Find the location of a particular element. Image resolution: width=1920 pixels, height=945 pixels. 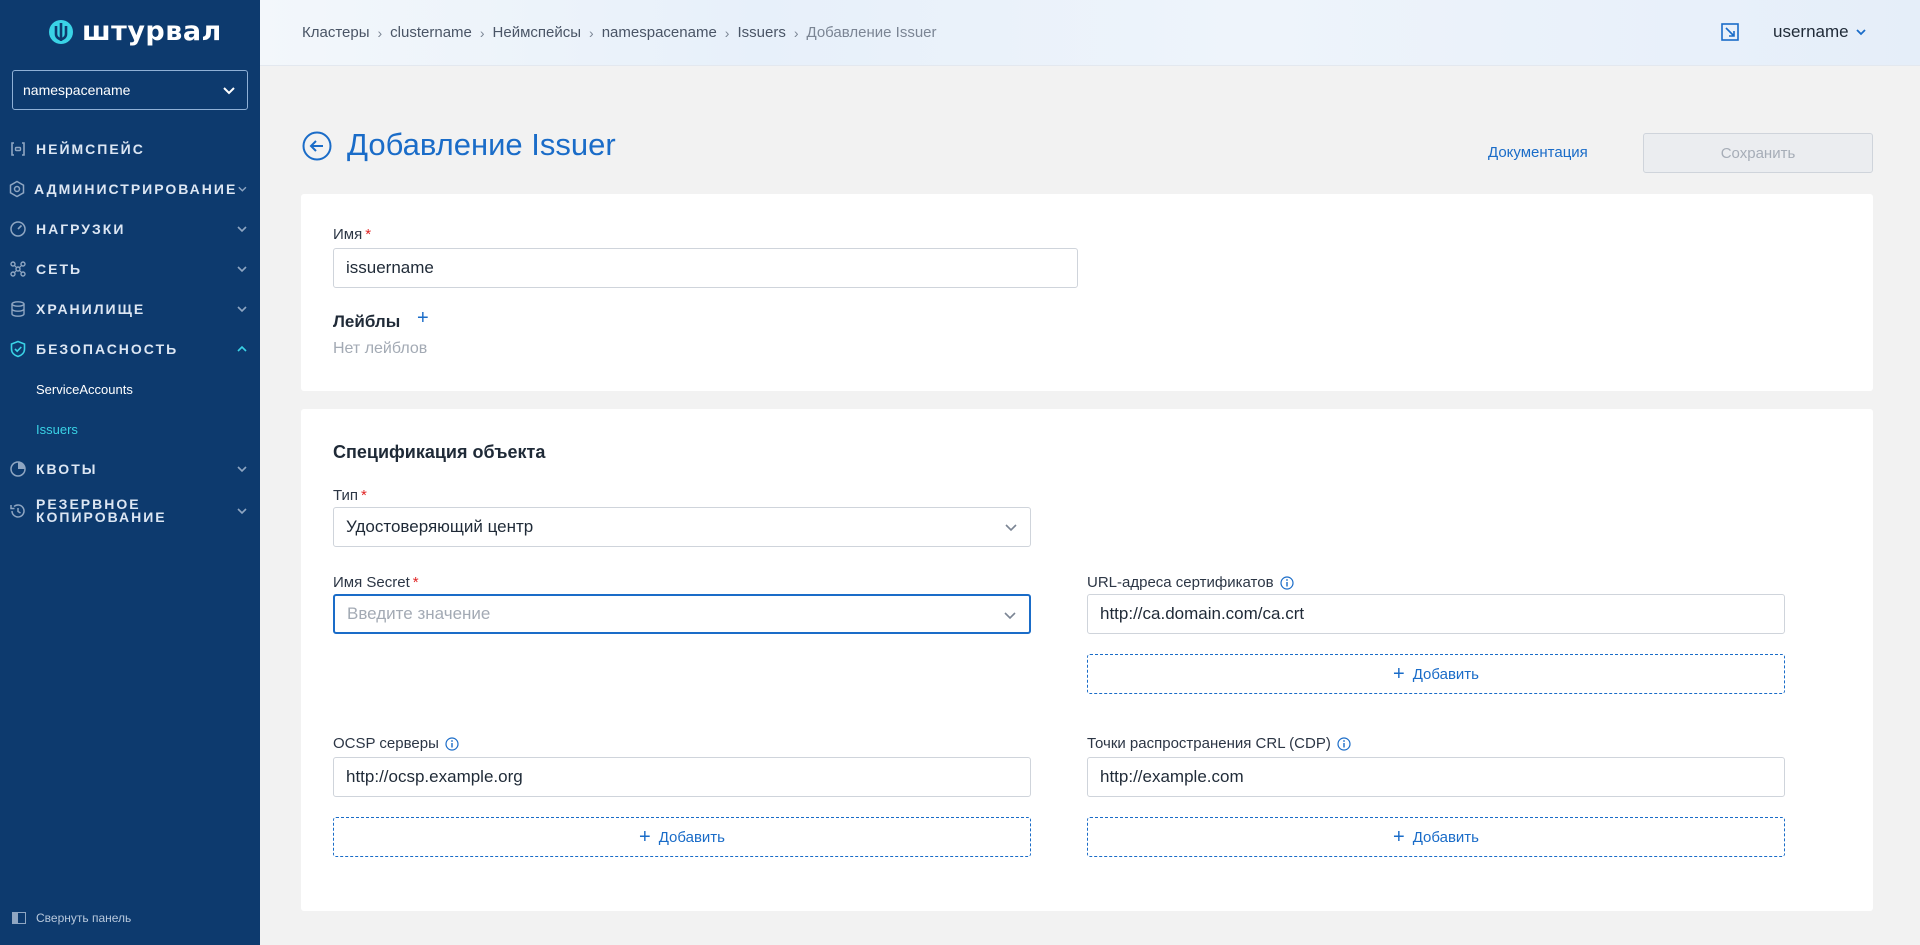

sidebar-item-label: Квоты is located at coordinates (67, 468).